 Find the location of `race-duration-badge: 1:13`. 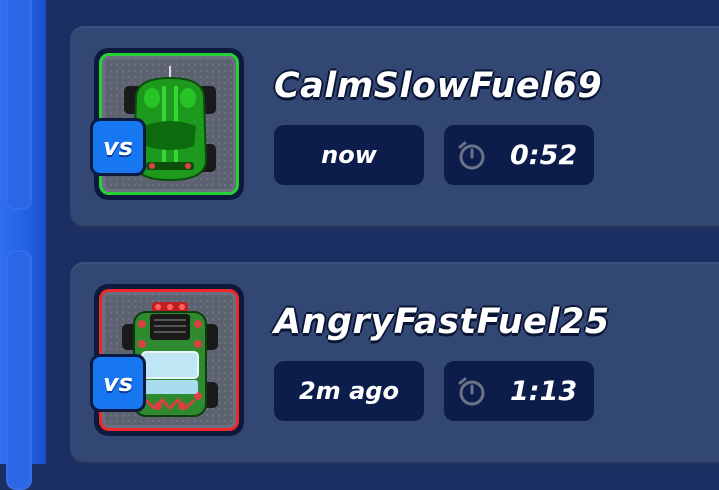

race-duration-badge: 1:13 is located at coordinates (519, 391).